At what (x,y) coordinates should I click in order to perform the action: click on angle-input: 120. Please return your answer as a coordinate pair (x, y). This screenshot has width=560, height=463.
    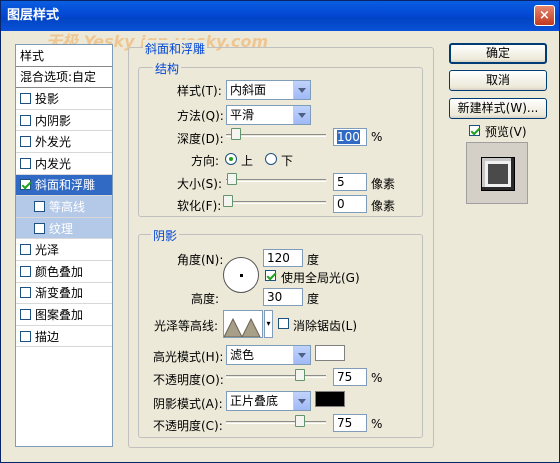
    Looking at the image, I should click on (283, 258).